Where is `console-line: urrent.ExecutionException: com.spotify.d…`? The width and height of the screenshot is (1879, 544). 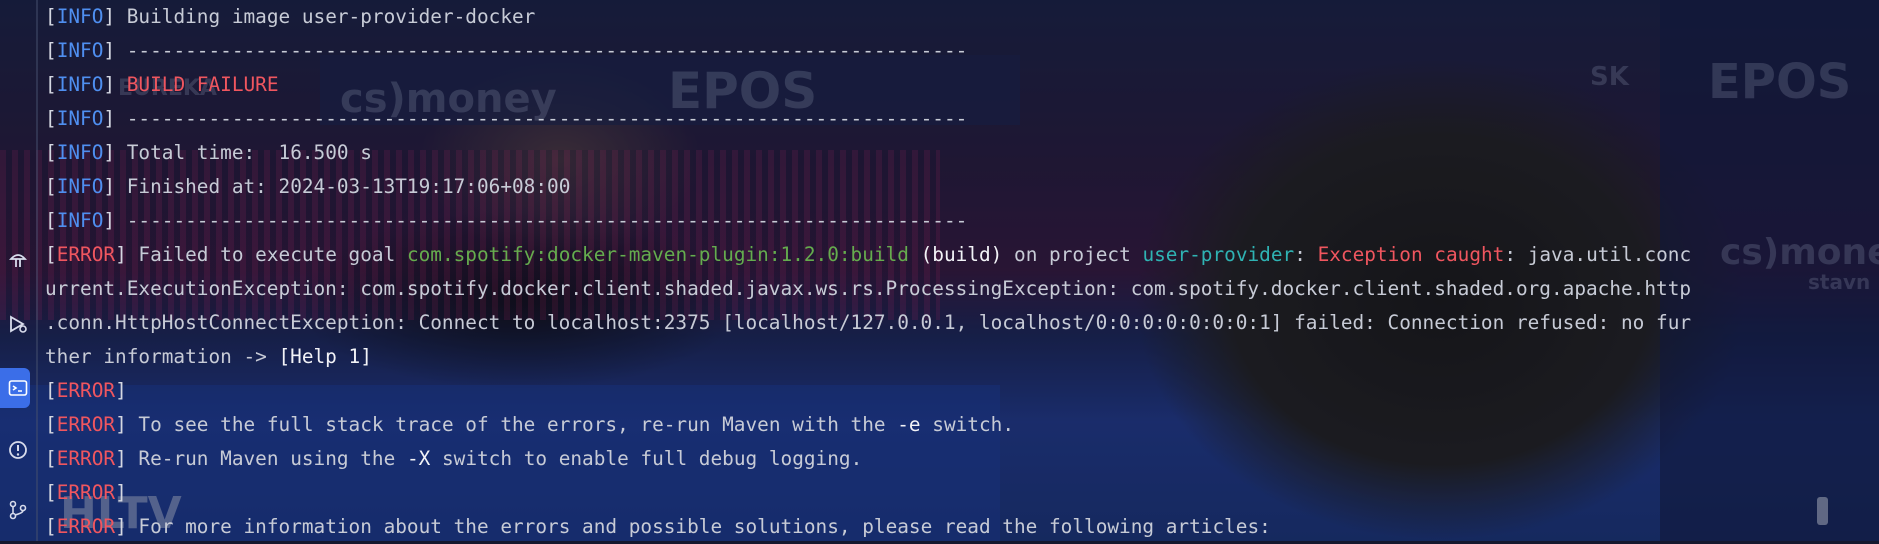
console-line: urrent.ExecutionException: com.spotify.d… is located at coordinates (955, 289).